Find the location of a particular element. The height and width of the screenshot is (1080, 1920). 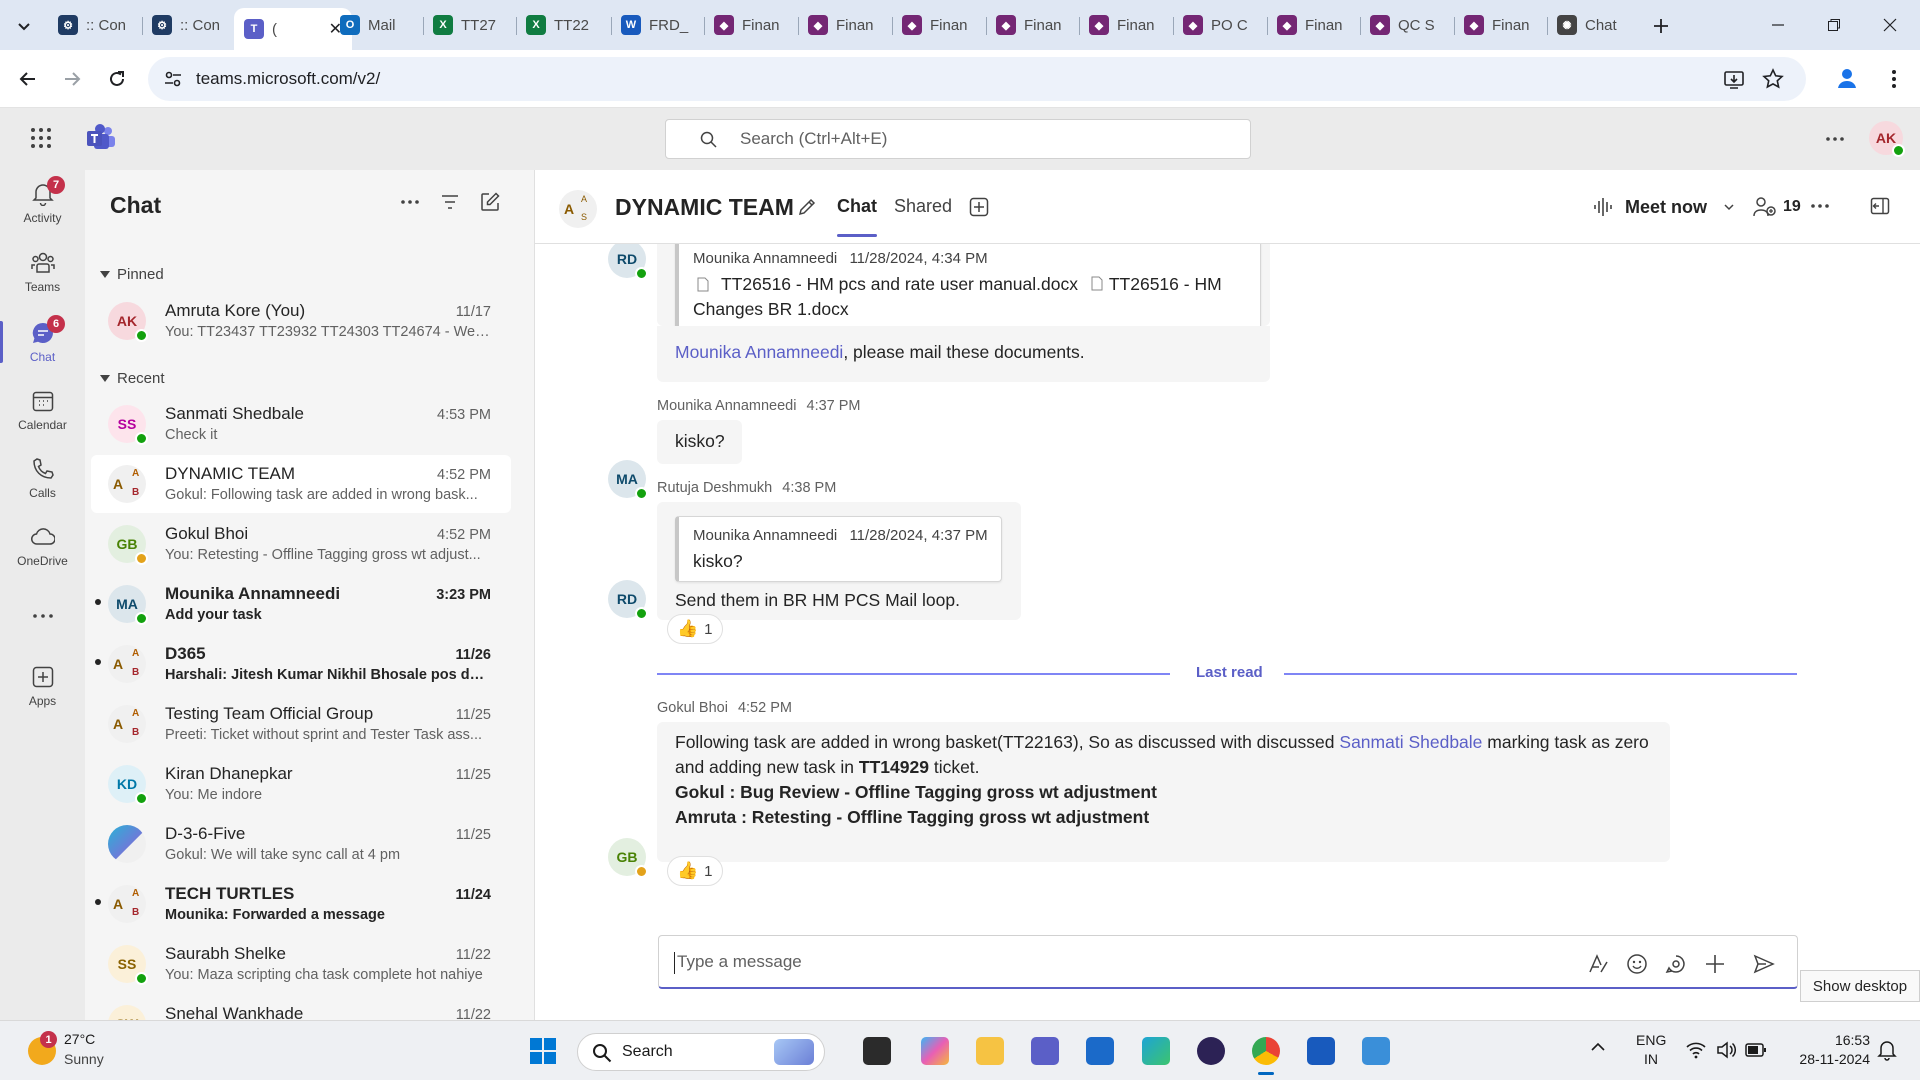

browser-tab: T(✕ is located at coordinates (293, 29).